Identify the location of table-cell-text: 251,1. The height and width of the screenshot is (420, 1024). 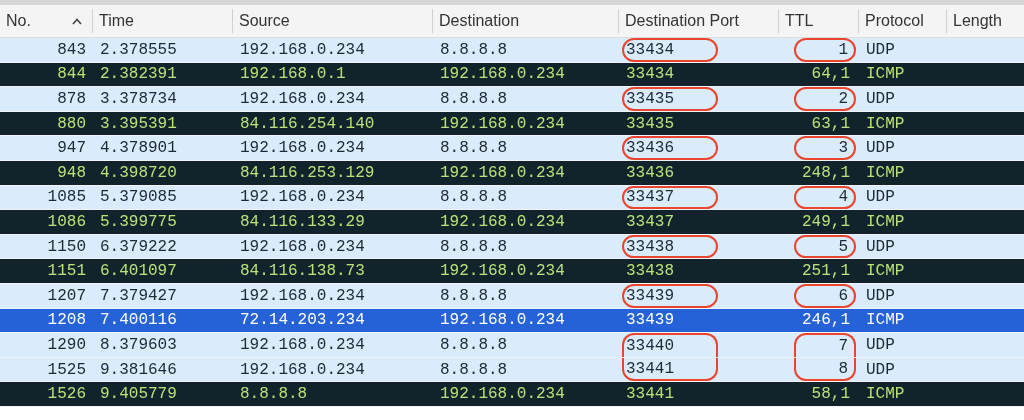
(826, 272).